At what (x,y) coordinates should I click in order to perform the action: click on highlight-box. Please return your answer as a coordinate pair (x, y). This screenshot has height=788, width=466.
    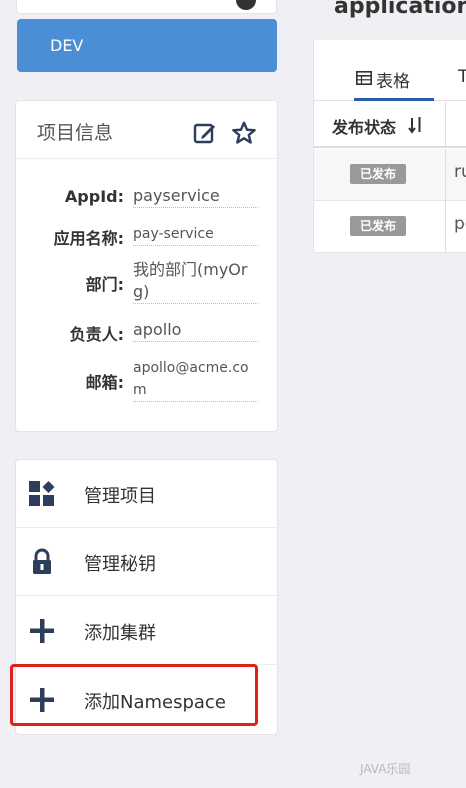
    Looking at the image, I should click on (134, 695).